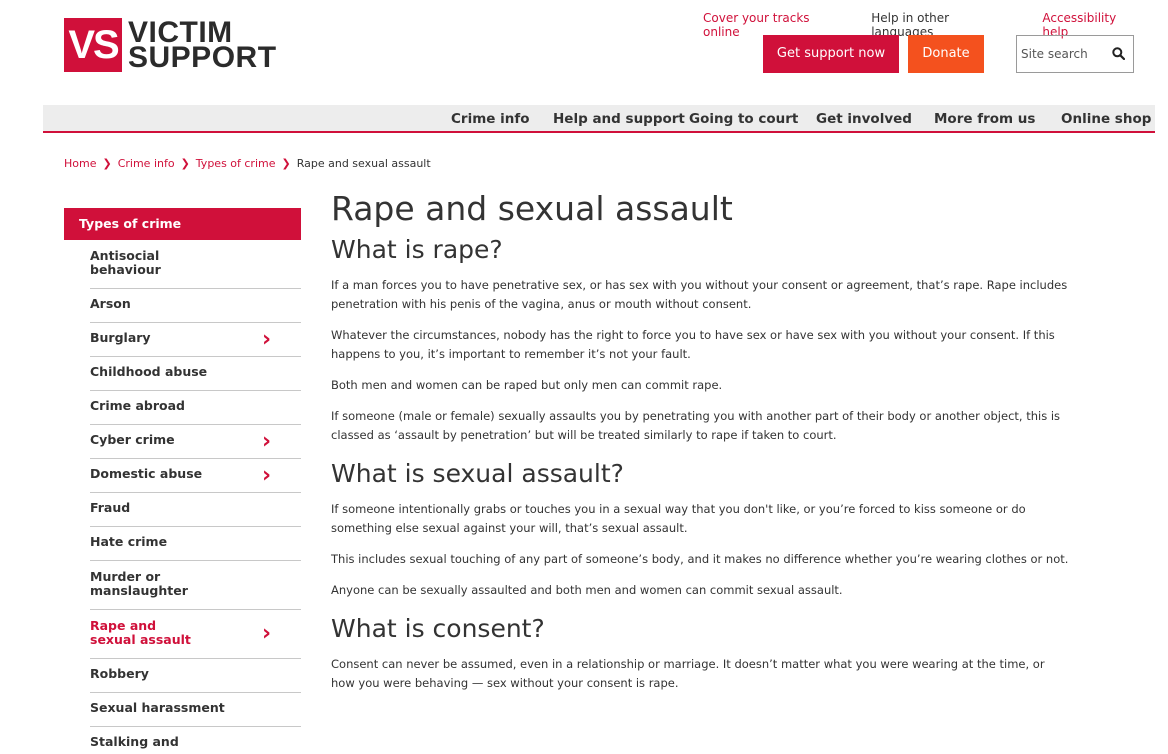 The image size is (1168, 754). What do you see at coordinates (195, 264) in the screenshot?
I see `sidebar-item-antisocial-behaviour: Antisocial behaviour` at bounding box center [195, 264].